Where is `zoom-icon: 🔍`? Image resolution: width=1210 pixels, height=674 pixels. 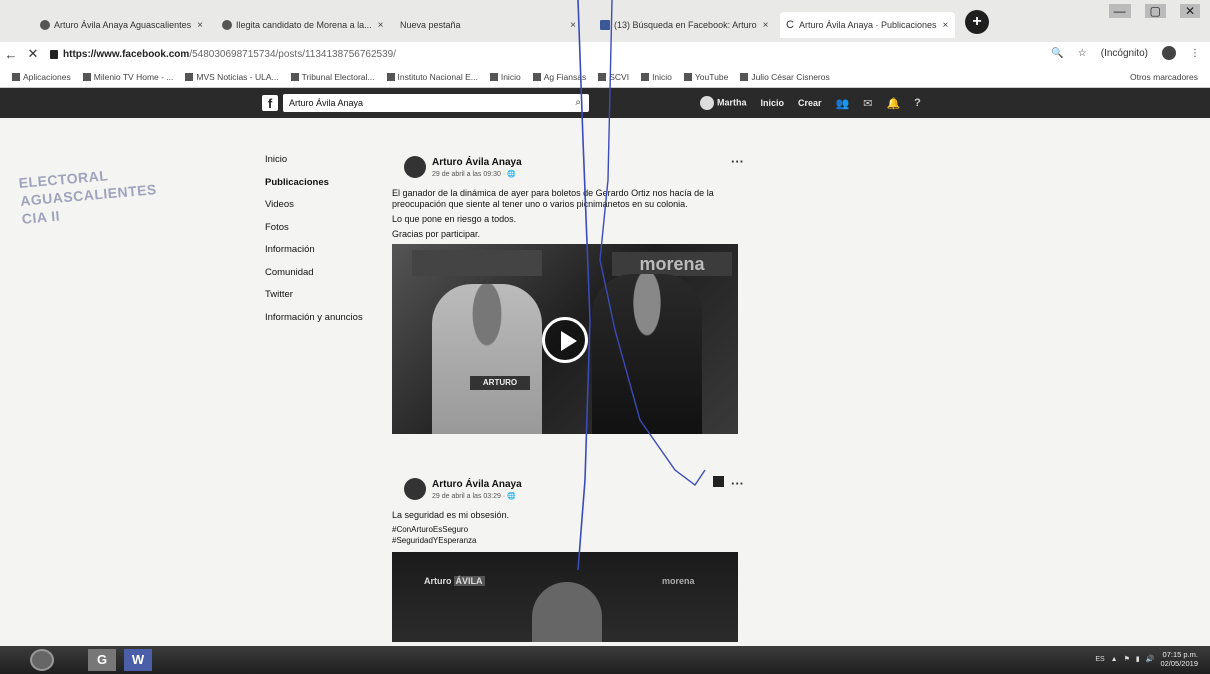 zoom-icon: 🔍 is located at coordinates (1057, 53).